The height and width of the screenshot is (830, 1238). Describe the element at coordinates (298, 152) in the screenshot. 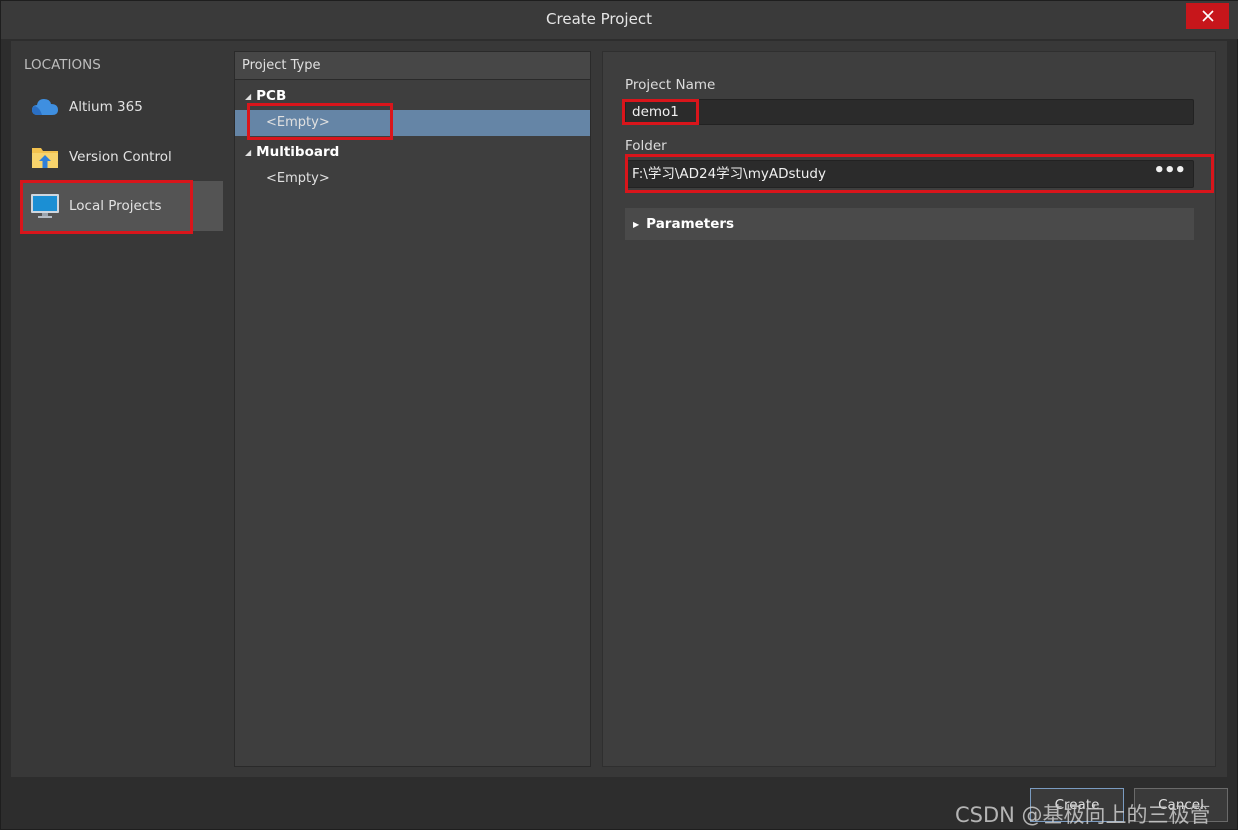

I see `tree-group-label: Multiboard` at that location.